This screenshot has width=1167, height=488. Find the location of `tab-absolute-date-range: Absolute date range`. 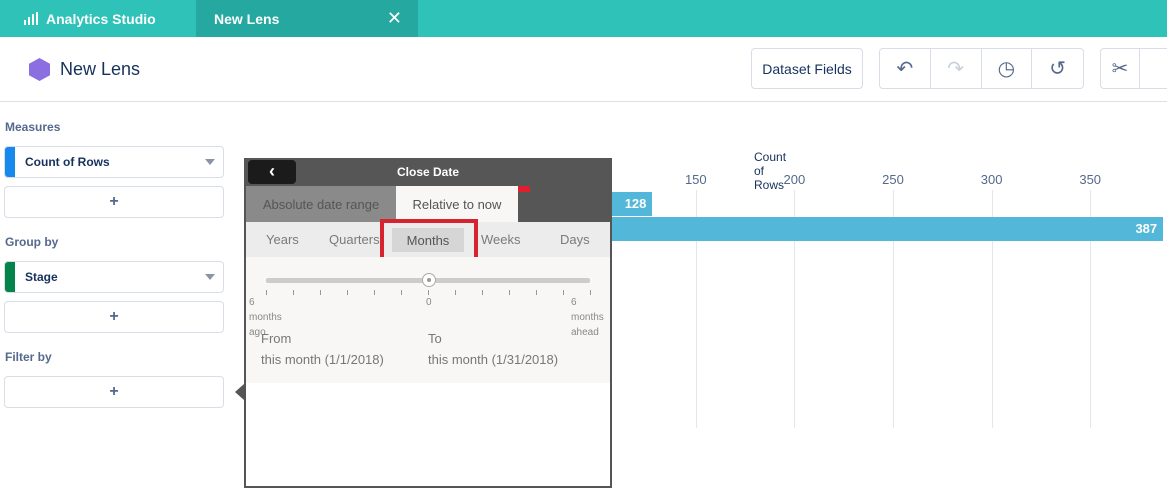

tab-absolute-date-range: Absolute date range is located at coordinates (321, 204).